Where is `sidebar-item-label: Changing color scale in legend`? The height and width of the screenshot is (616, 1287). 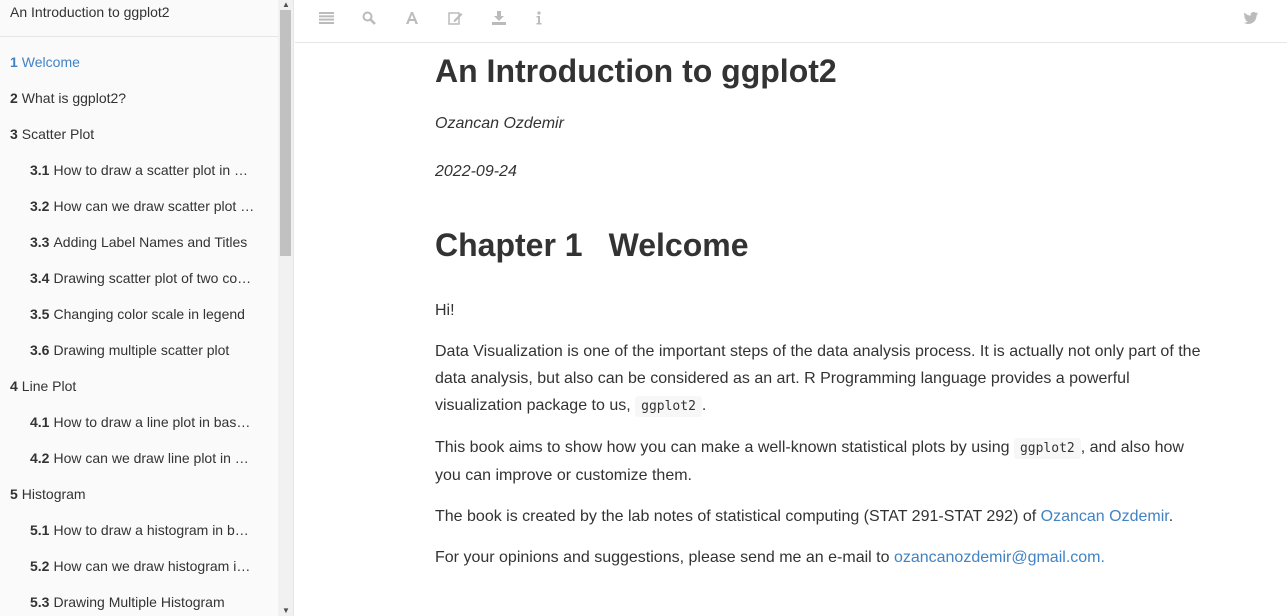 sidebar-item-label: Changing color scale in legend is located at coordinates (149, 314).